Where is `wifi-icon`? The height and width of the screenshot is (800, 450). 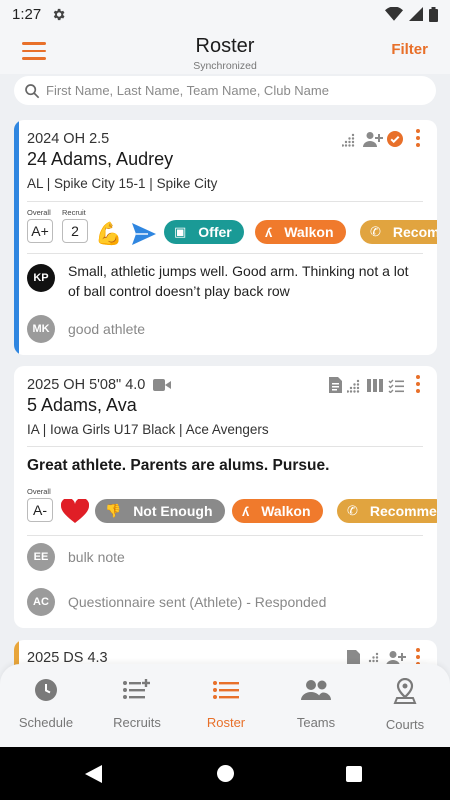
wifi-icon is located at coordinates (394, 14).